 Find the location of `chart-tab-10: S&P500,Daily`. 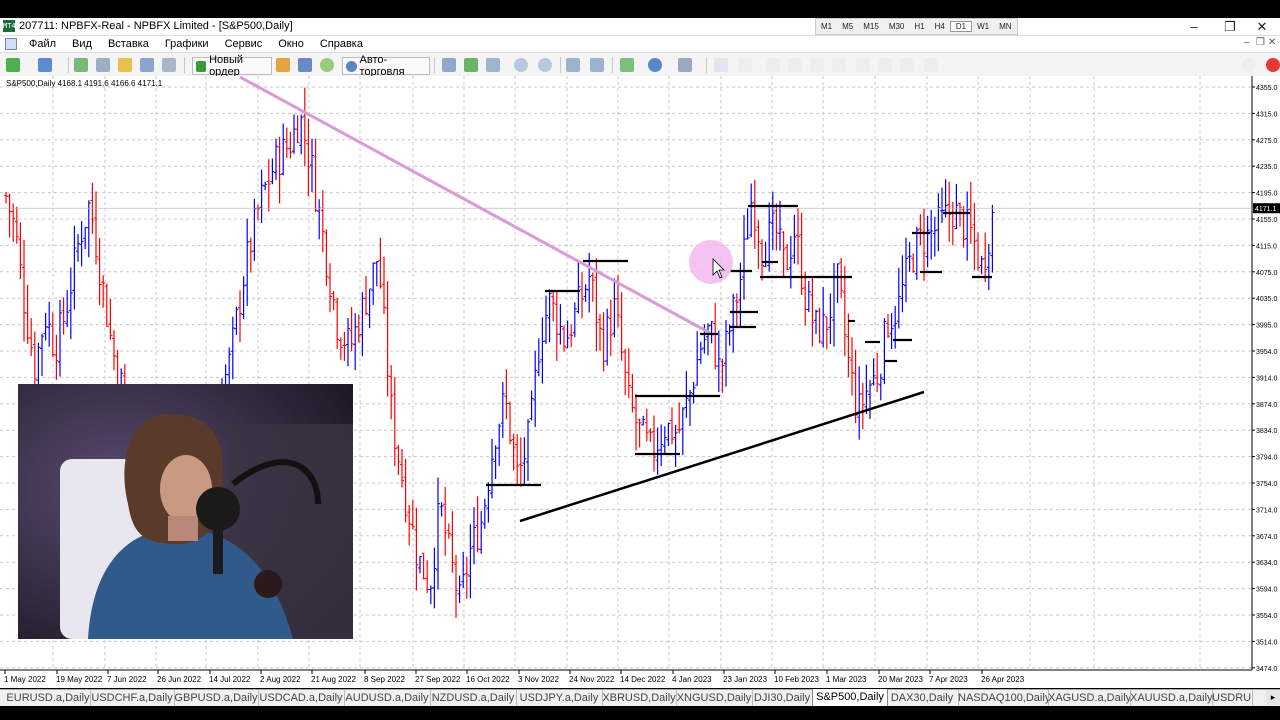

chart-tab-10: S&P500,Daily is located at coordinates (850, 698).